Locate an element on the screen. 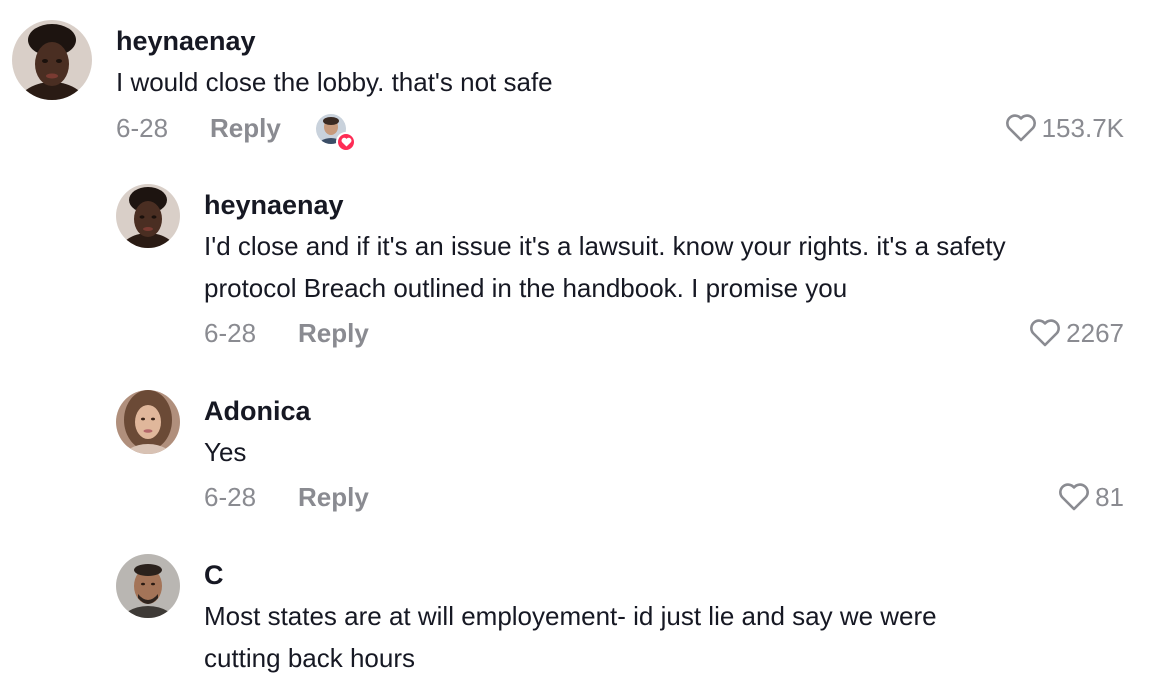 Image resolution: width=1158 pixels, height=680 pixels. creator-liked-badge is located at coordinates (336, 133).